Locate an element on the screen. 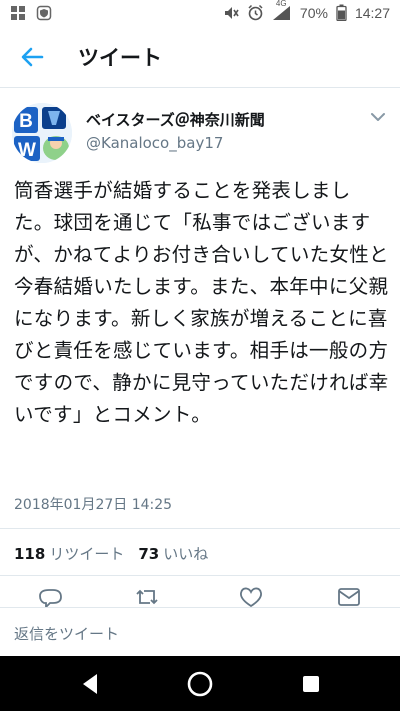 Image resolution: width=400 pixels, height=711 pixels. system-nav-bar is located at coordinates (200, 683).